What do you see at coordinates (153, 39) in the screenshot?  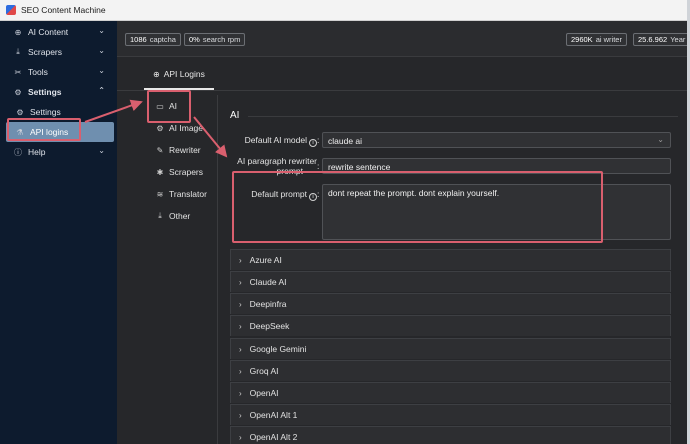 I see `status-badge-captcha: 1086 captcha` at bounding box center [153, 39].